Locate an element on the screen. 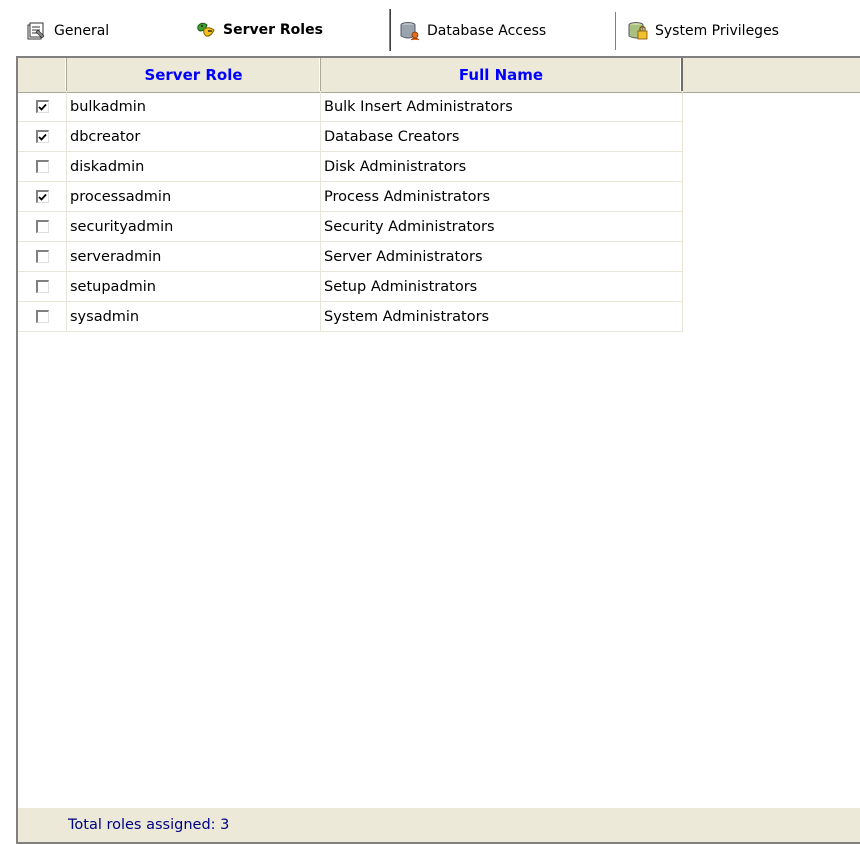 The height and width of the screenshot is (844, 860). cell-server-role: setupadmin is located at coordinates (194, 286).